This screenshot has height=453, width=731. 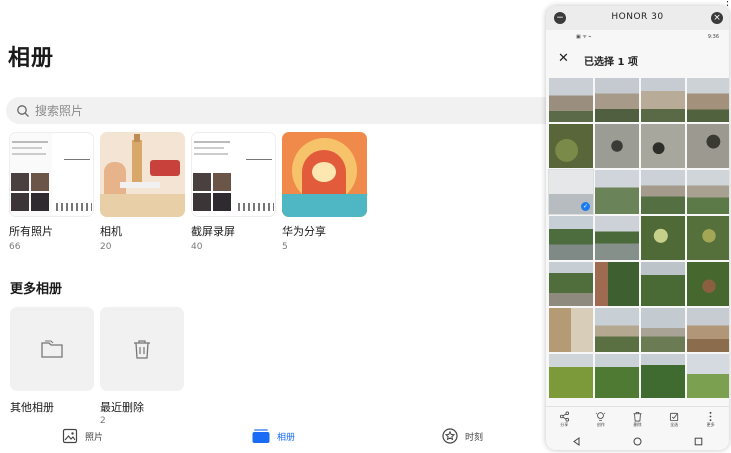 What do you see at coordinates (15, 247) in the screenshot?
I see `album-count: 66` at bounding box center [15, 247].